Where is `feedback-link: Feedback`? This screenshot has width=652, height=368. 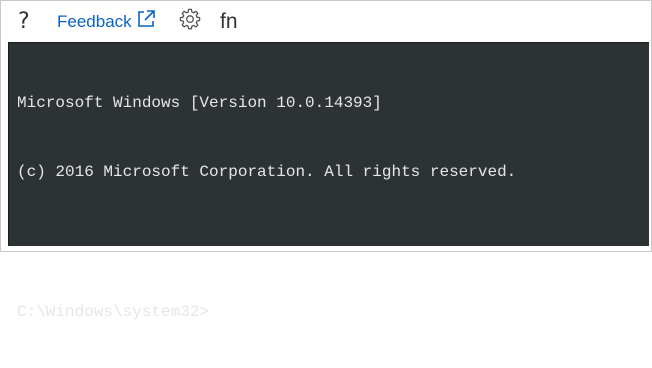 feedback-link: Feedback is located at coordinates (106, 21).